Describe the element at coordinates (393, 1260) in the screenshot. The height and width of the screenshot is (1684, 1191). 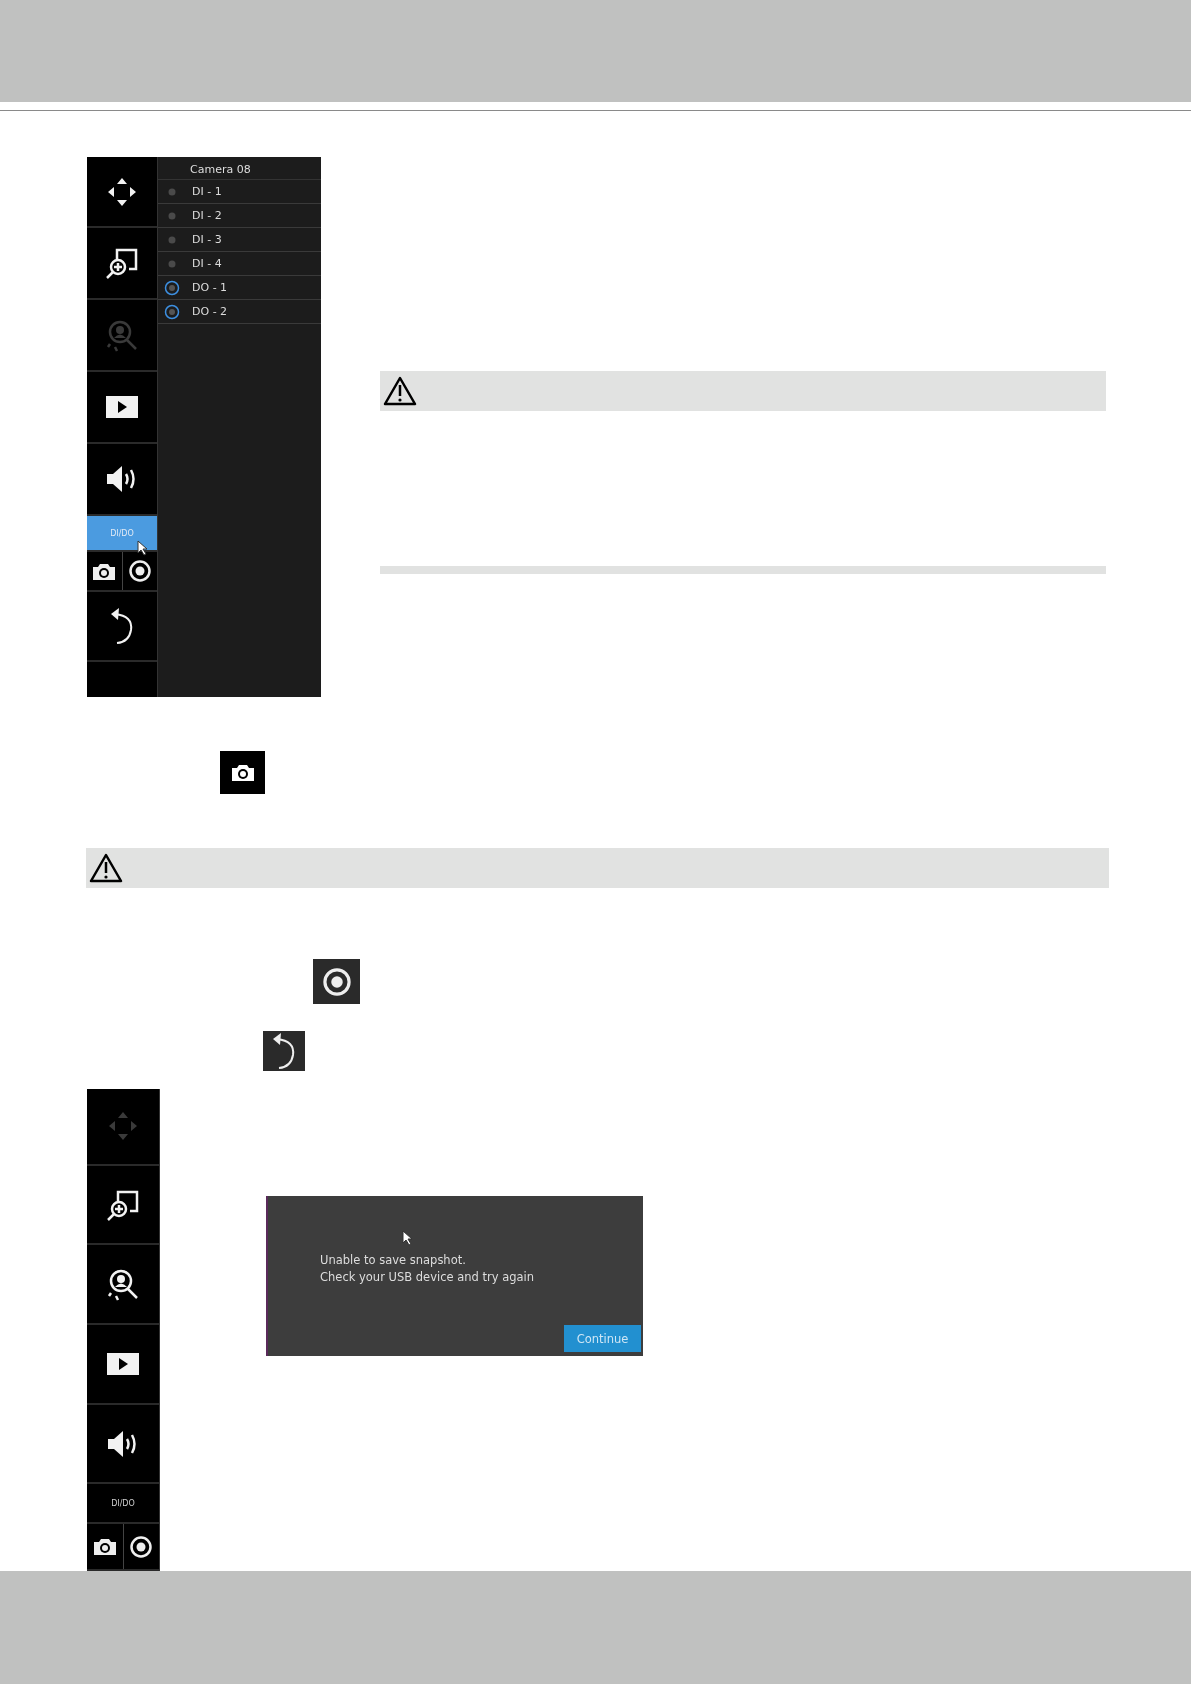
I see `dialog-message: Unable to save snapshot.` at that location.